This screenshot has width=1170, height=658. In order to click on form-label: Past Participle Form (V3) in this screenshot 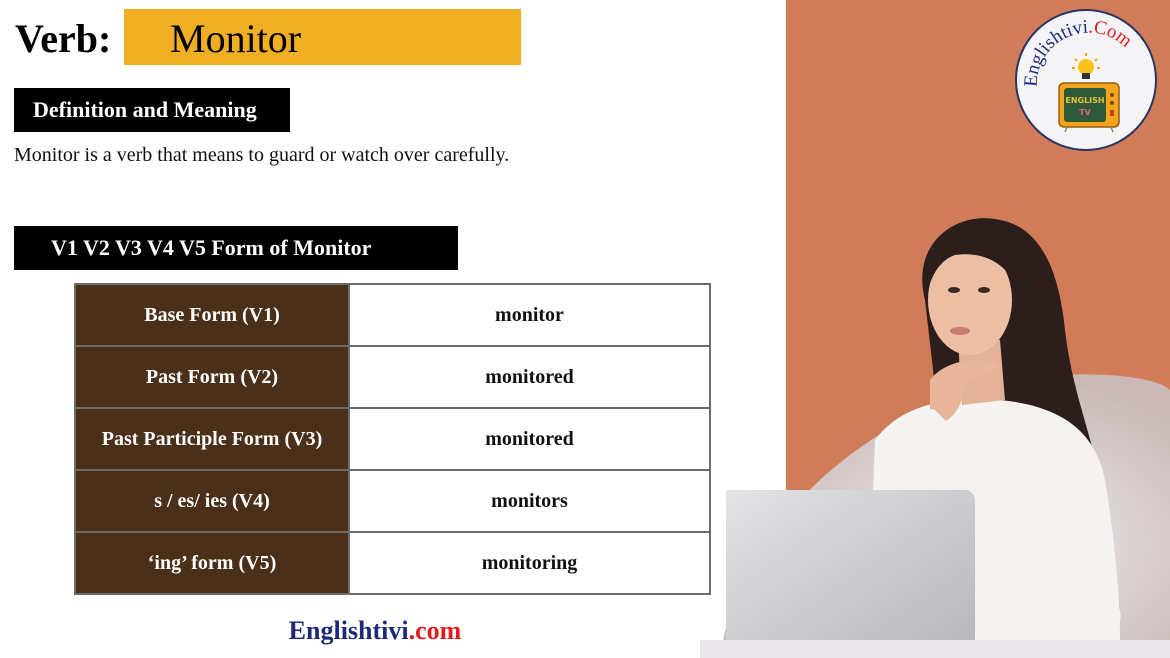, I will do `click(212, 439)`.